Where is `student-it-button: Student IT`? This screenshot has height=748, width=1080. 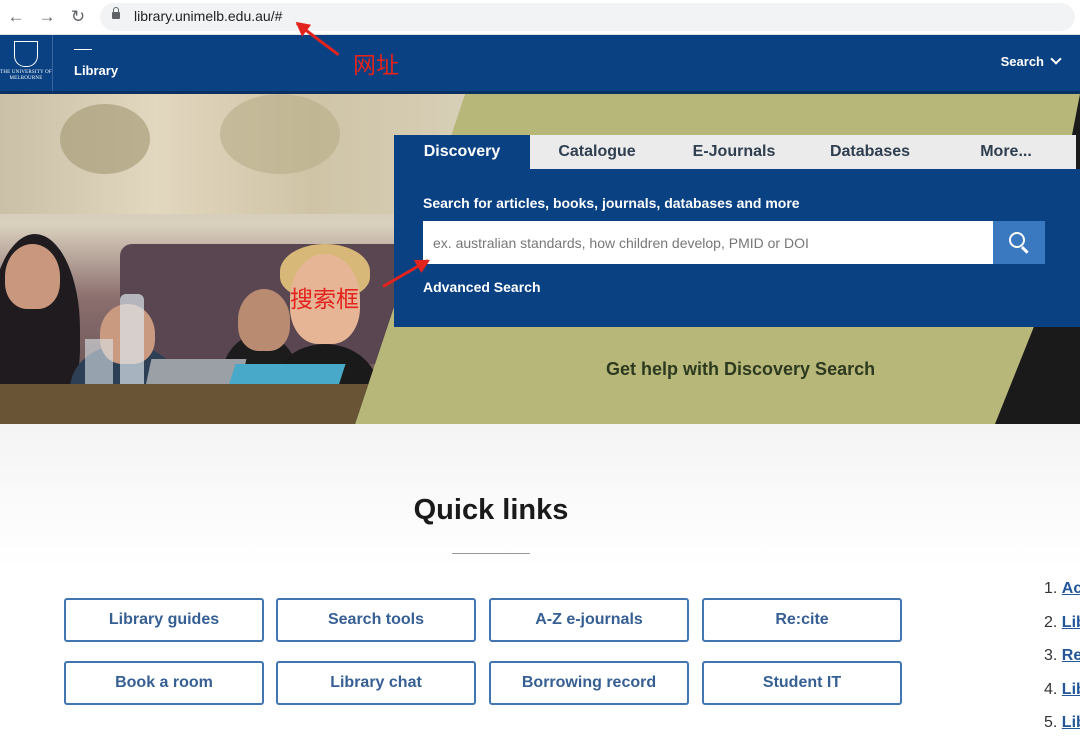 student-it-button: Student IT is located at coordinates (802, 683).